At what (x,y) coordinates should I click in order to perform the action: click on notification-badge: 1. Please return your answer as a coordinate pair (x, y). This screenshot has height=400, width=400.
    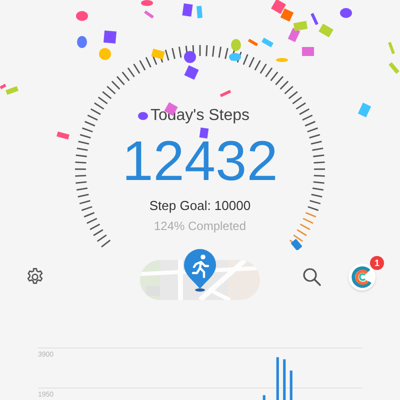
    Looking at the image, I should click on (377, 263).